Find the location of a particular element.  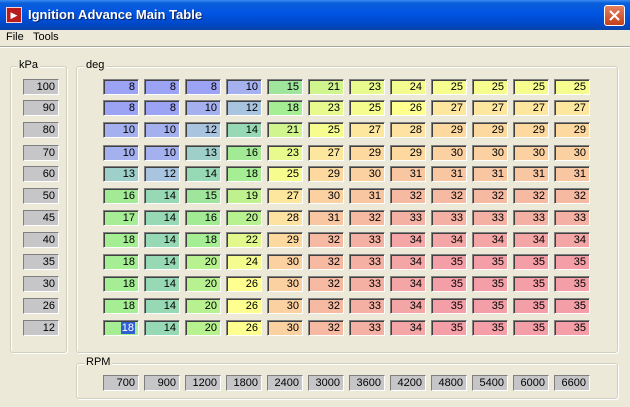

rpm-value-cell: 3600 is located at coordinates (367, 383).